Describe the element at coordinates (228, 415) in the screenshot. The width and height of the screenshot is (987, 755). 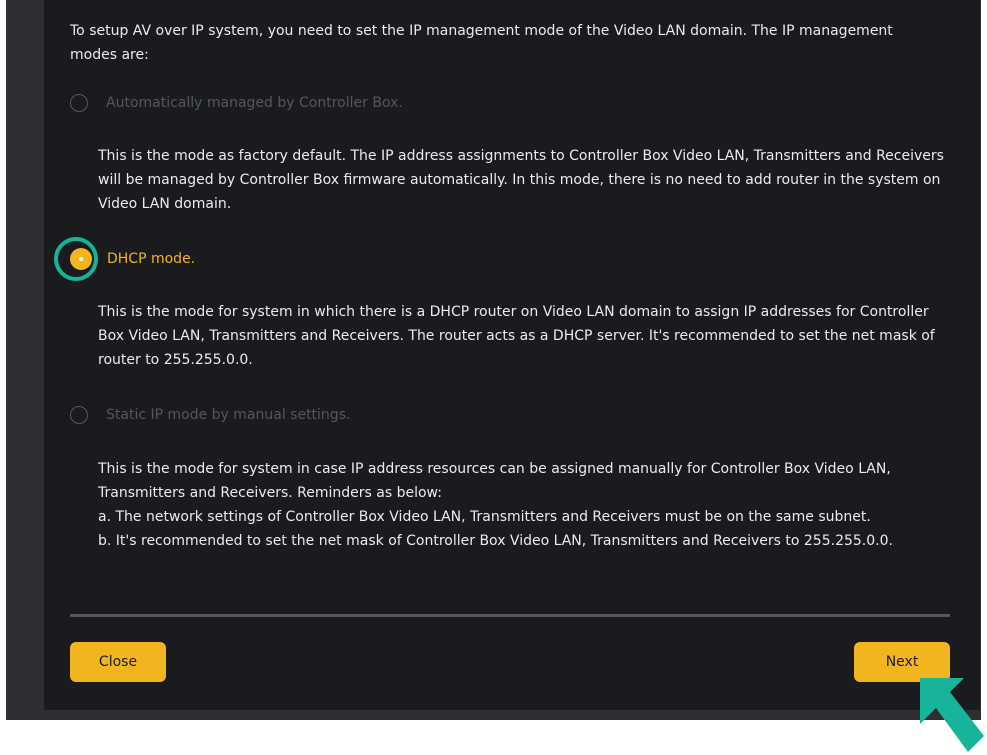
I see `mode-option-label: Static IP mode by manual settings.` at that location.